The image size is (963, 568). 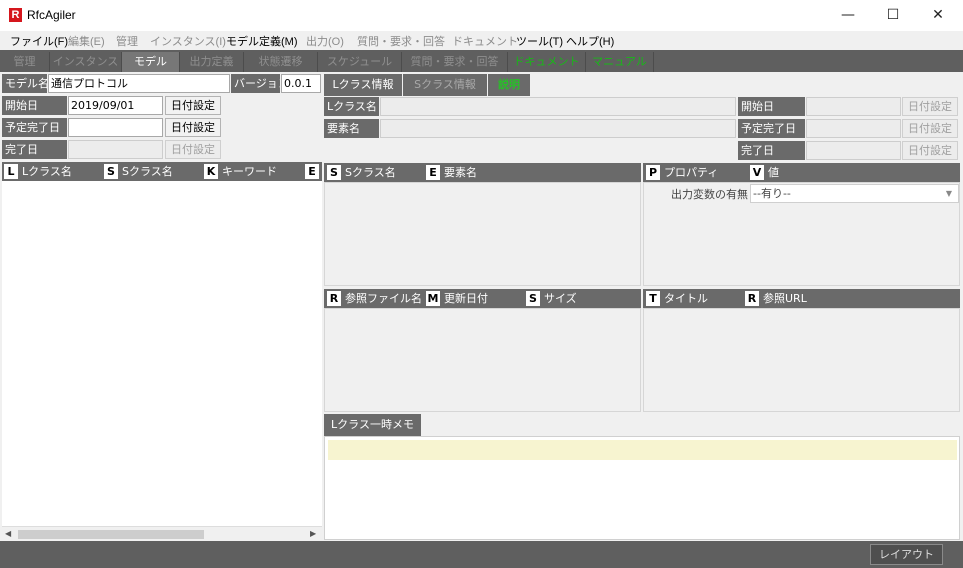 I want to click on column-sclass-name: S Sクラス名, so click(x=138, y=171).